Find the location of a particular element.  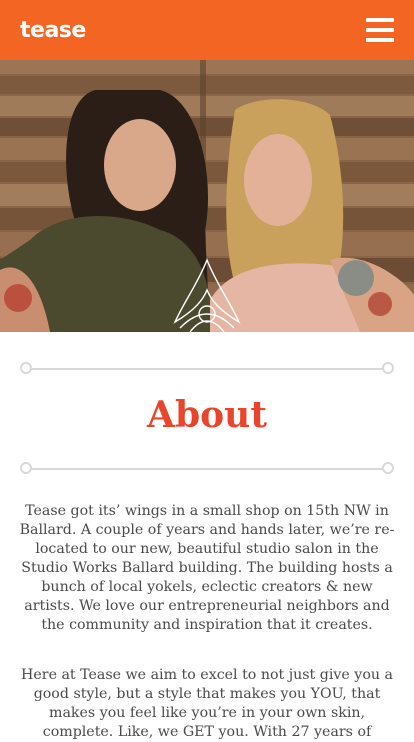

hamburger-menu-icon is located at coordinates (380, 30).